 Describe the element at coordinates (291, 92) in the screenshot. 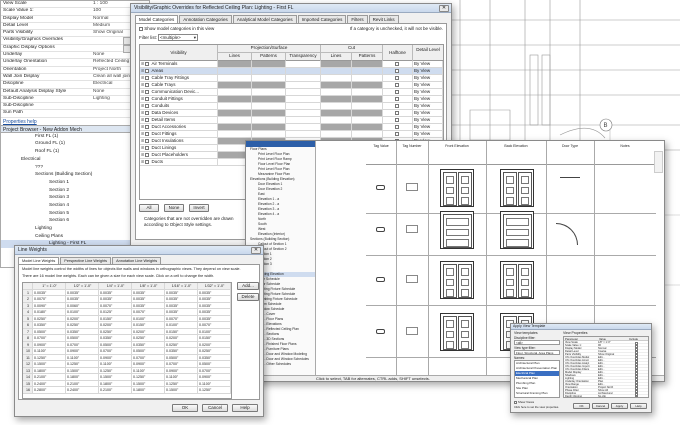

I see `category-row: ⊞ Communication Devic... By View` at that location.